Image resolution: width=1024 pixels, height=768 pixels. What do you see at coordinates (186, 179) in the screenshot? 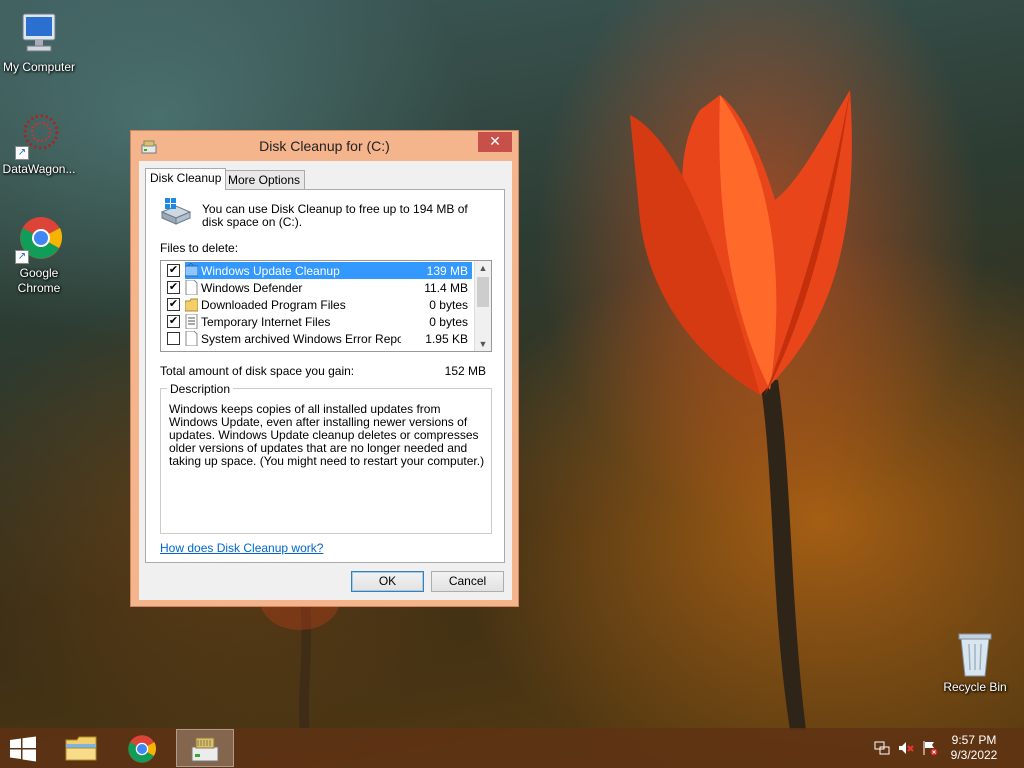
I see `tab-disk-cleanup: Disk Cleanup` at bounding box center [186, 179].